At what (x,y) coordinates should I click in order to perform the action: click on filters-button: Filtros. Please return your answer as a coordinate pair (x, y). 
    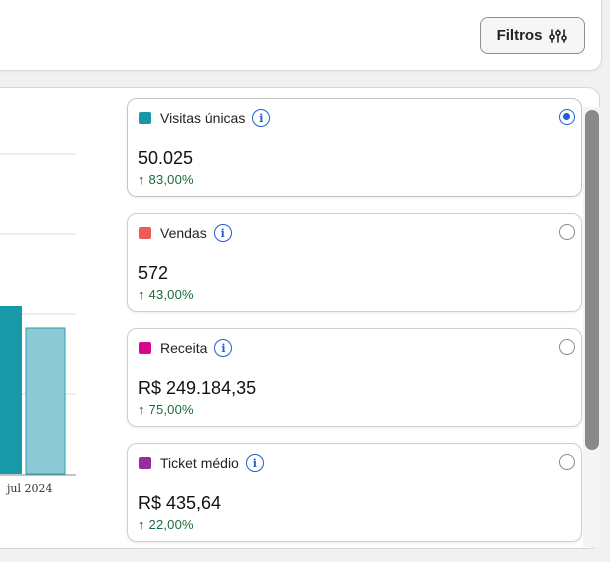
    Looking at the image, I should click on (532, 35).